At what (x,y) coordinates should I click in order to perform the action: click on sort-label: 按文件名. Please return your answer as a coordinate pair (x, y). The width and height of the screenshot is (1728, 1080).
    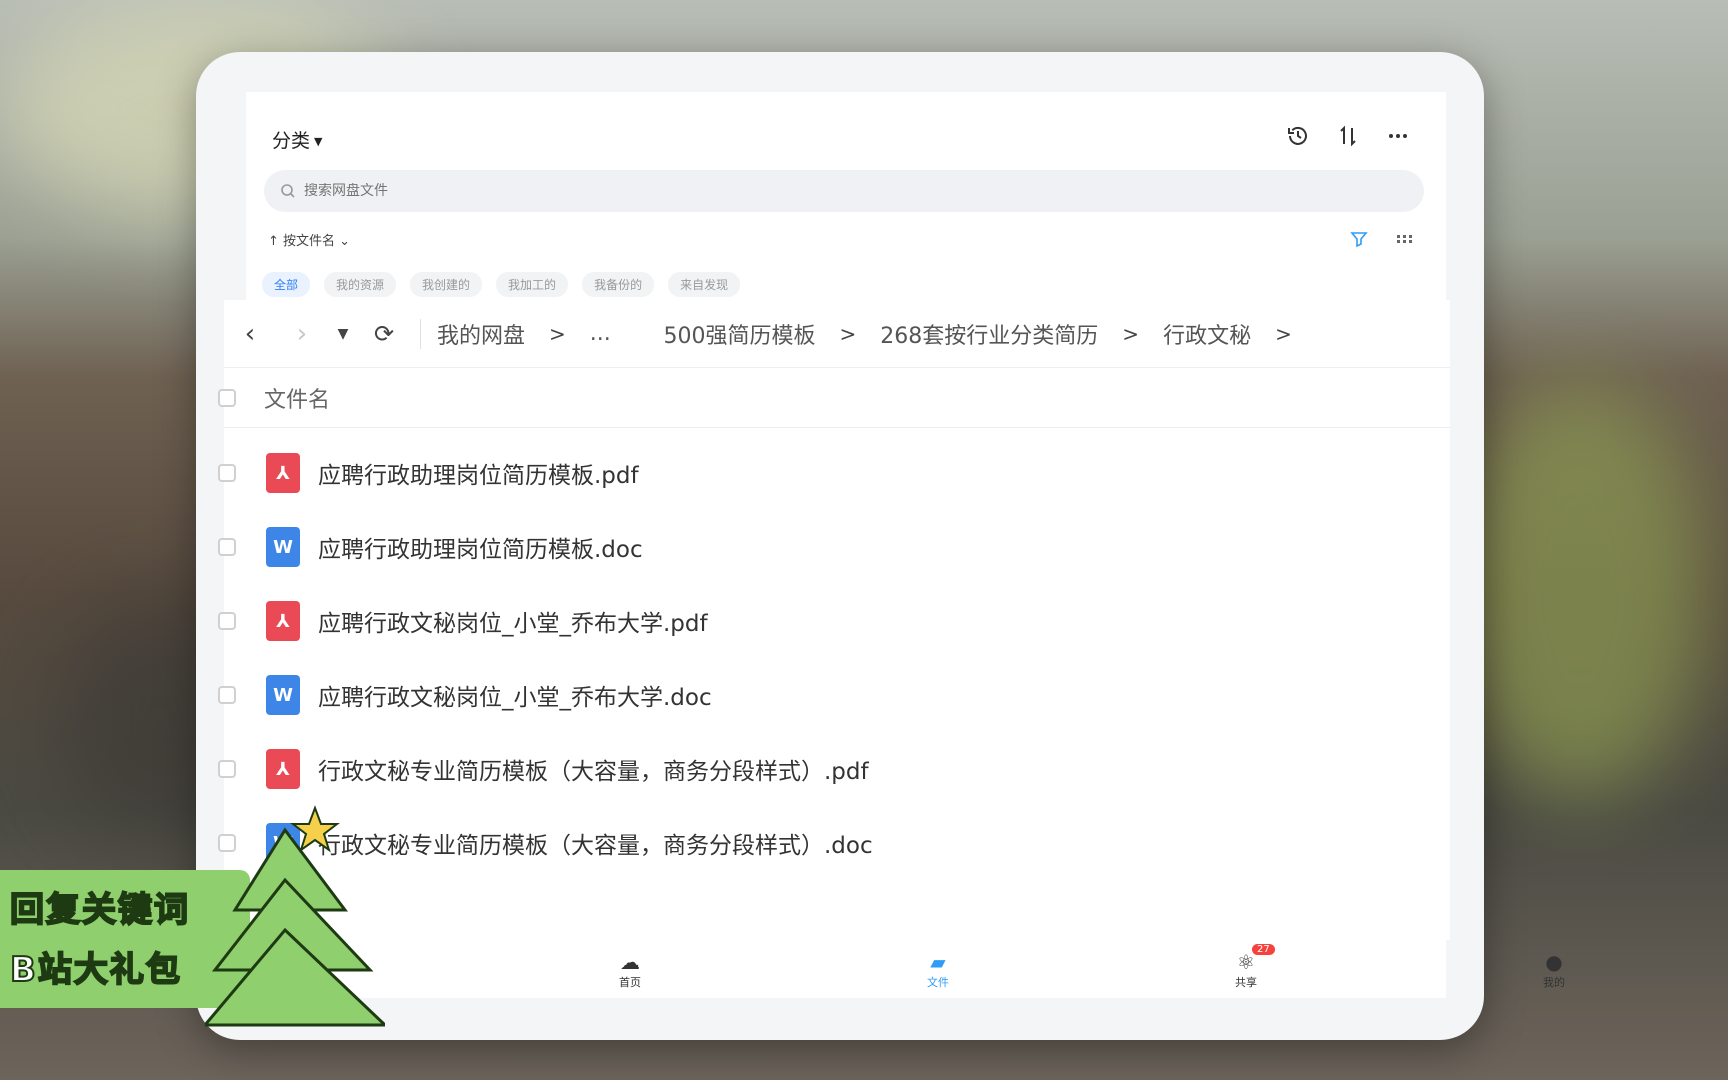
    Looking at the image, I should click on (309, 241).